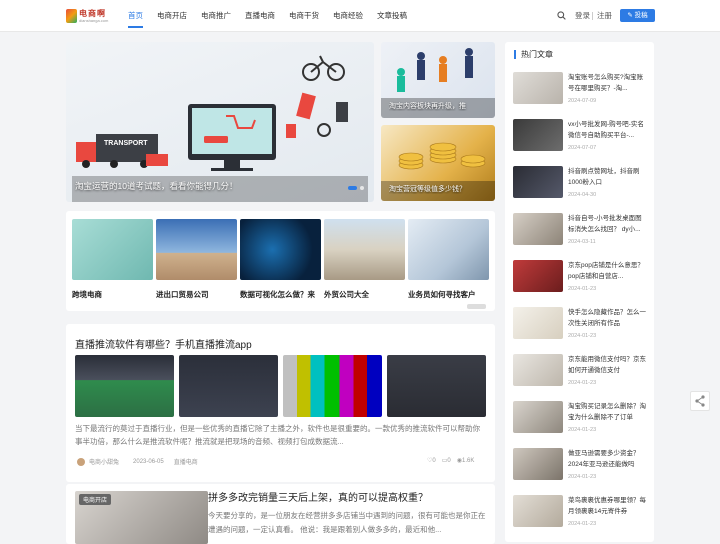  What do you see at coordinates (582, 16) in the screenshot?
I see `login-link: 登录` at bounding box center [582, 16].